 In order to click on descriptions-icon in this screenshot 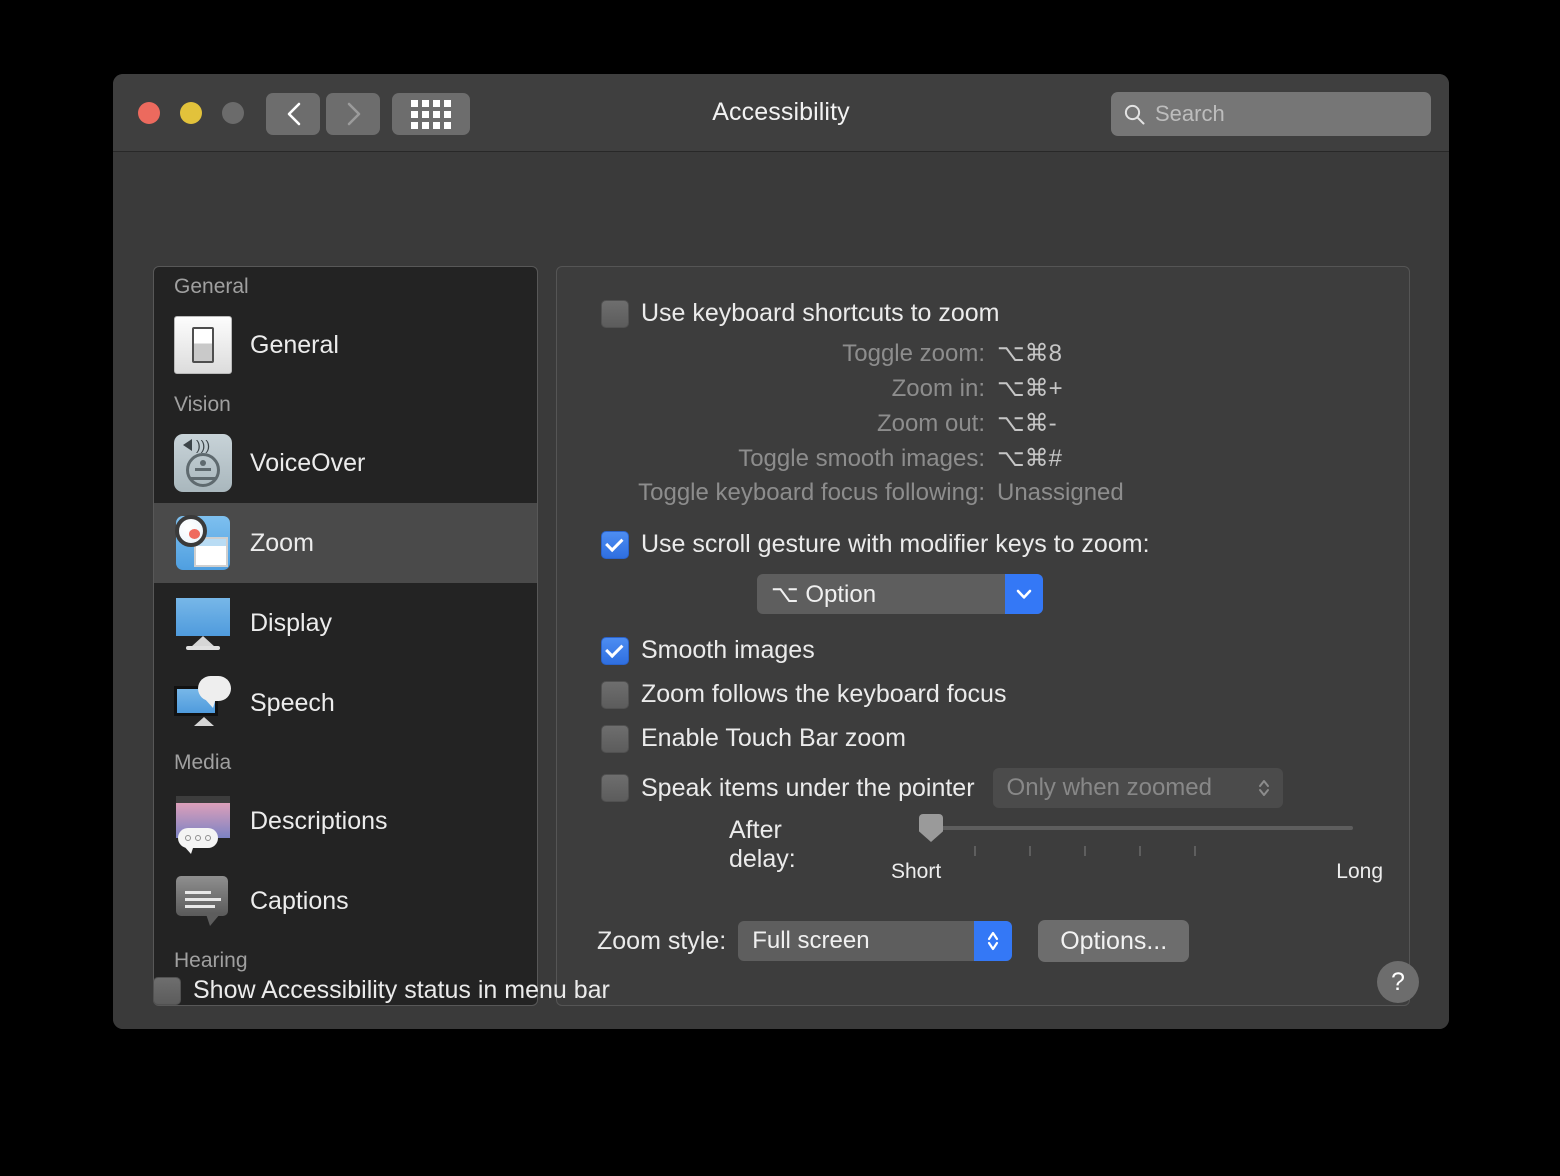, I will do `click(203, 823)`.